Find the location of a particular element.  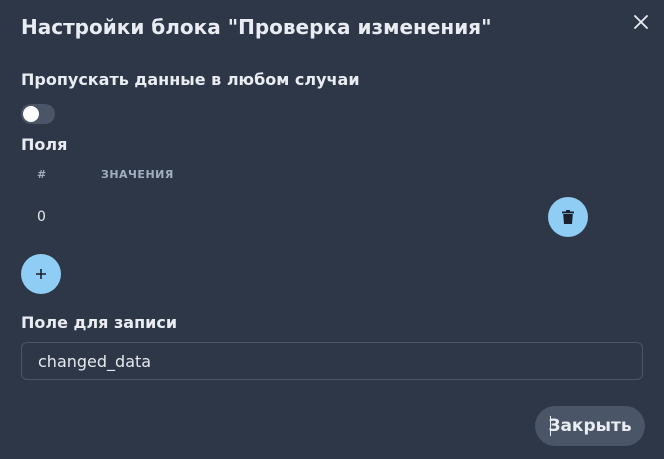

add-row-button is located at coordinates (41, 274).